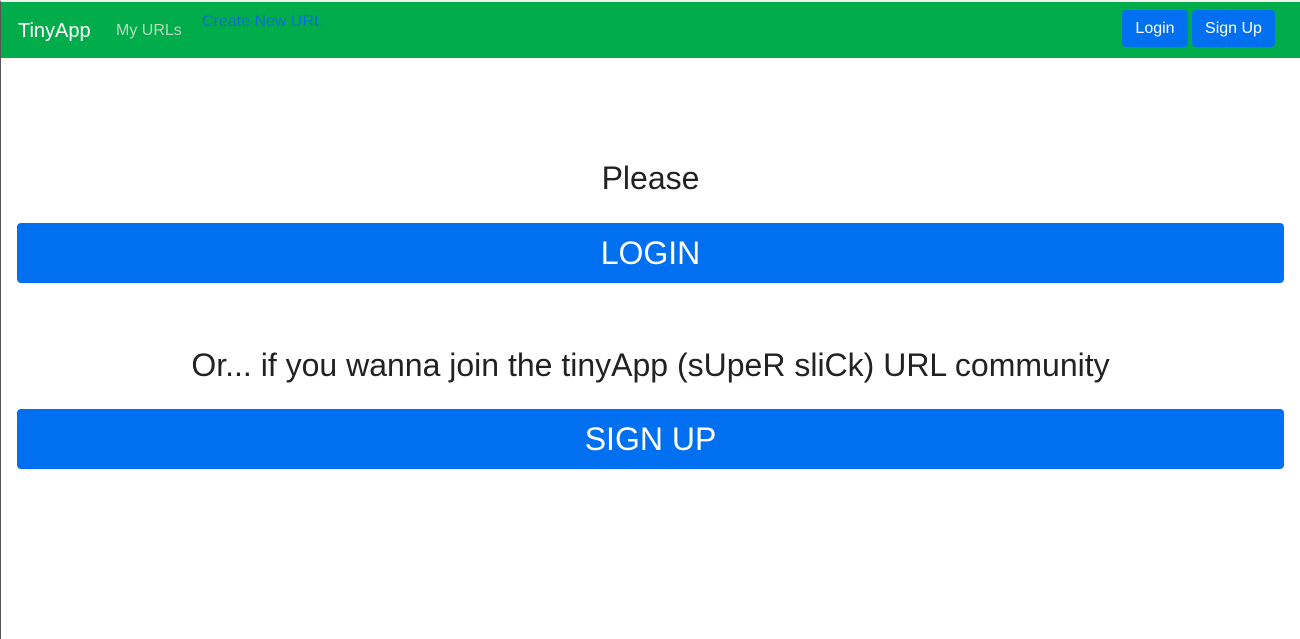 This screenshot has height=639, width=1300. What do you see at coordinates (149, 31) in the screenshot?
I see `nav-link-my-urls: My URLs` at bounding box center [149, 31].